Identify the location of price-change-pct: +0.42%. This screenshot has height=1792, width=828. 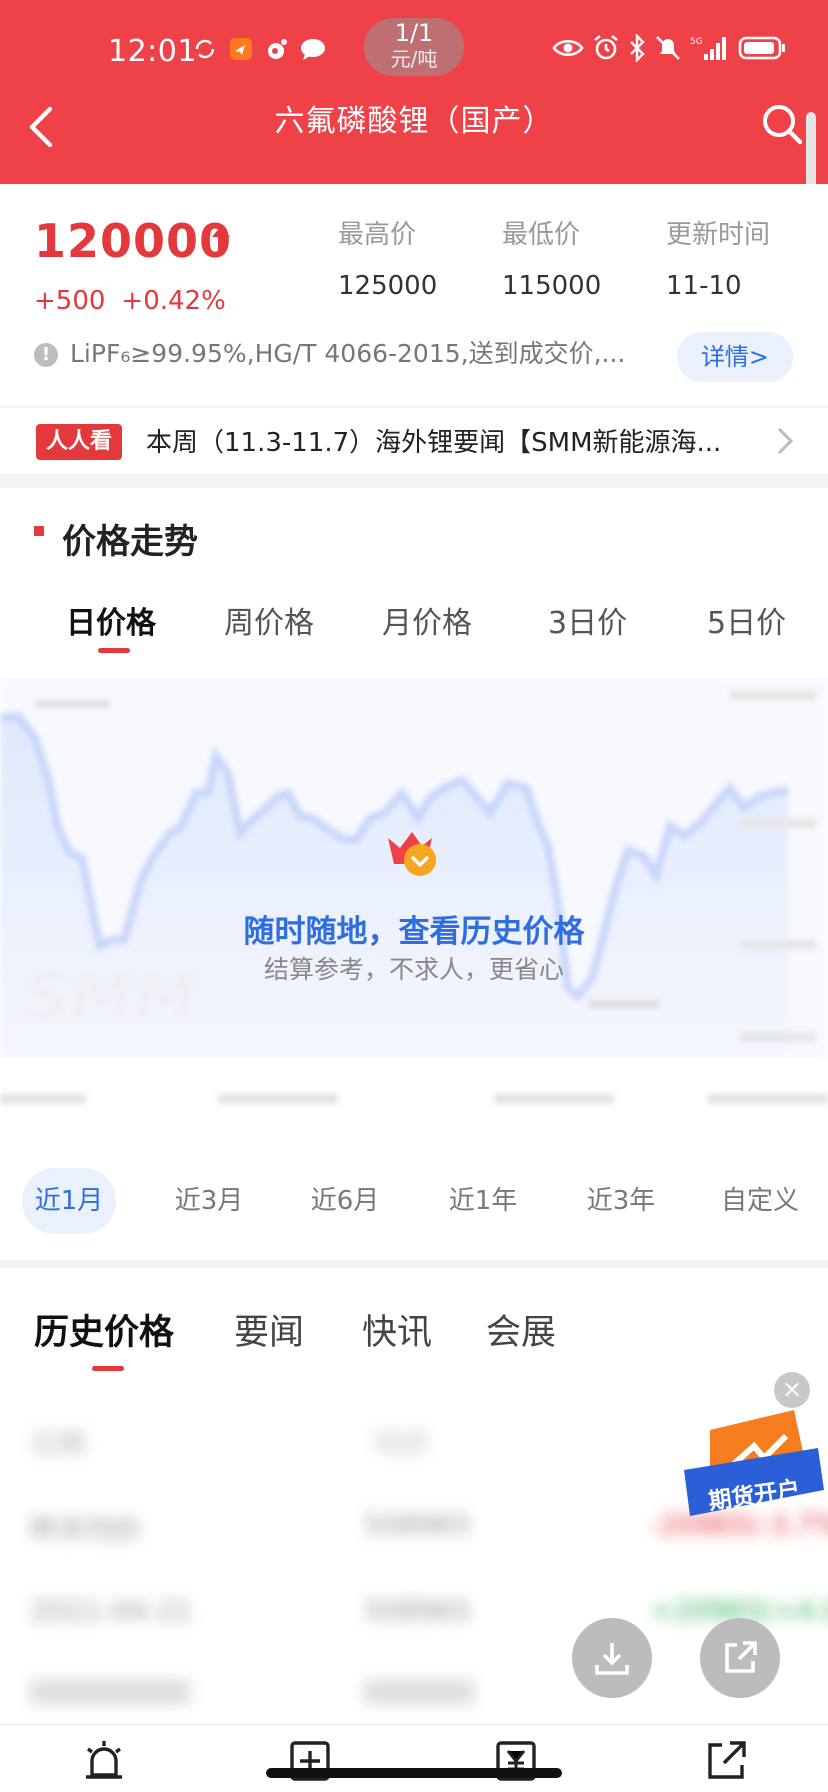
(173, 301).